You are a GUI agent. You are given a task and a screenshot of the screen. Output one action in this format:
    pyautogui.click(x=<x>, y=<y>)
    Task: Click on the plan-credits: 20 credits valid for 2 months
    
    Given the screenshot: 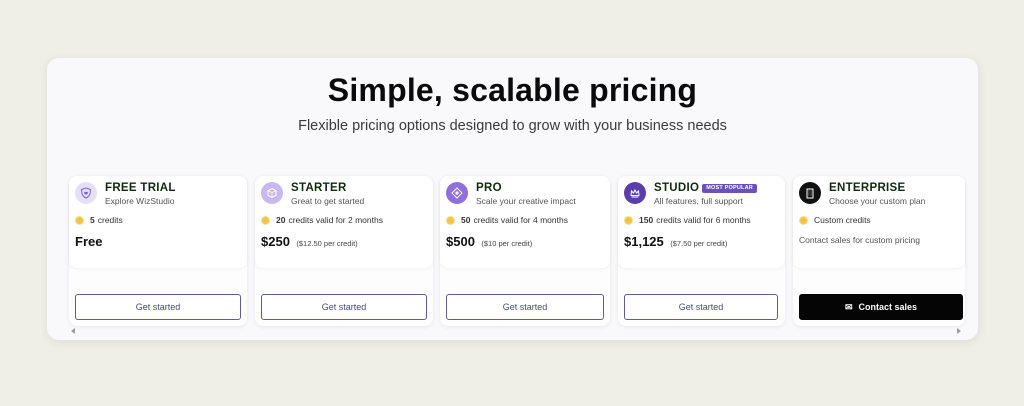 What is the action you would take?
    pyautogui.click(x=322, y=220)
    